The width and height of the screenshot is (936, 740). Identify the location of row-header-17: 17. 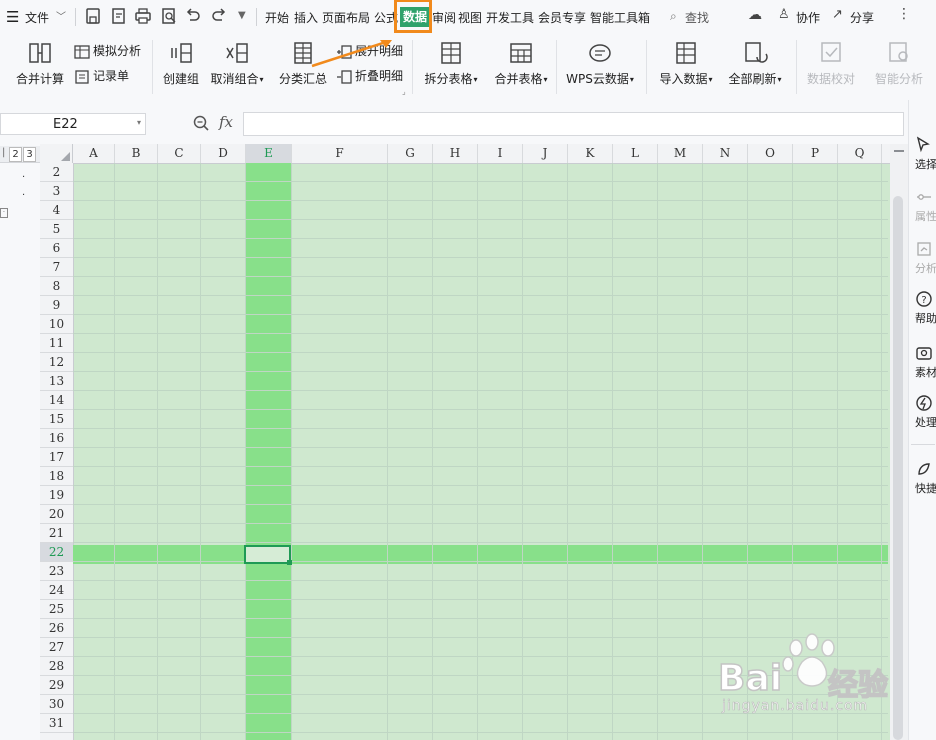
(56, 457).